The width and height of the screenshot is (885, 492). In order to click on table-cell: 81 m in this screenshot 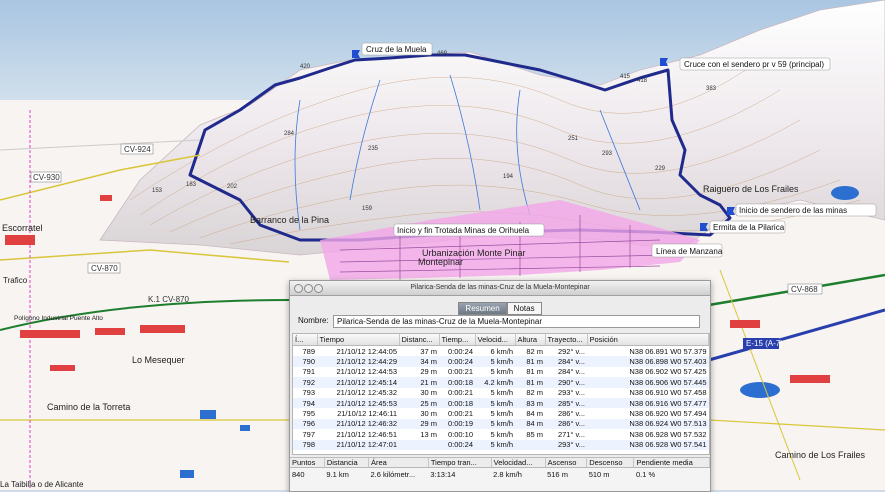, I will do `click(530, 382)`.